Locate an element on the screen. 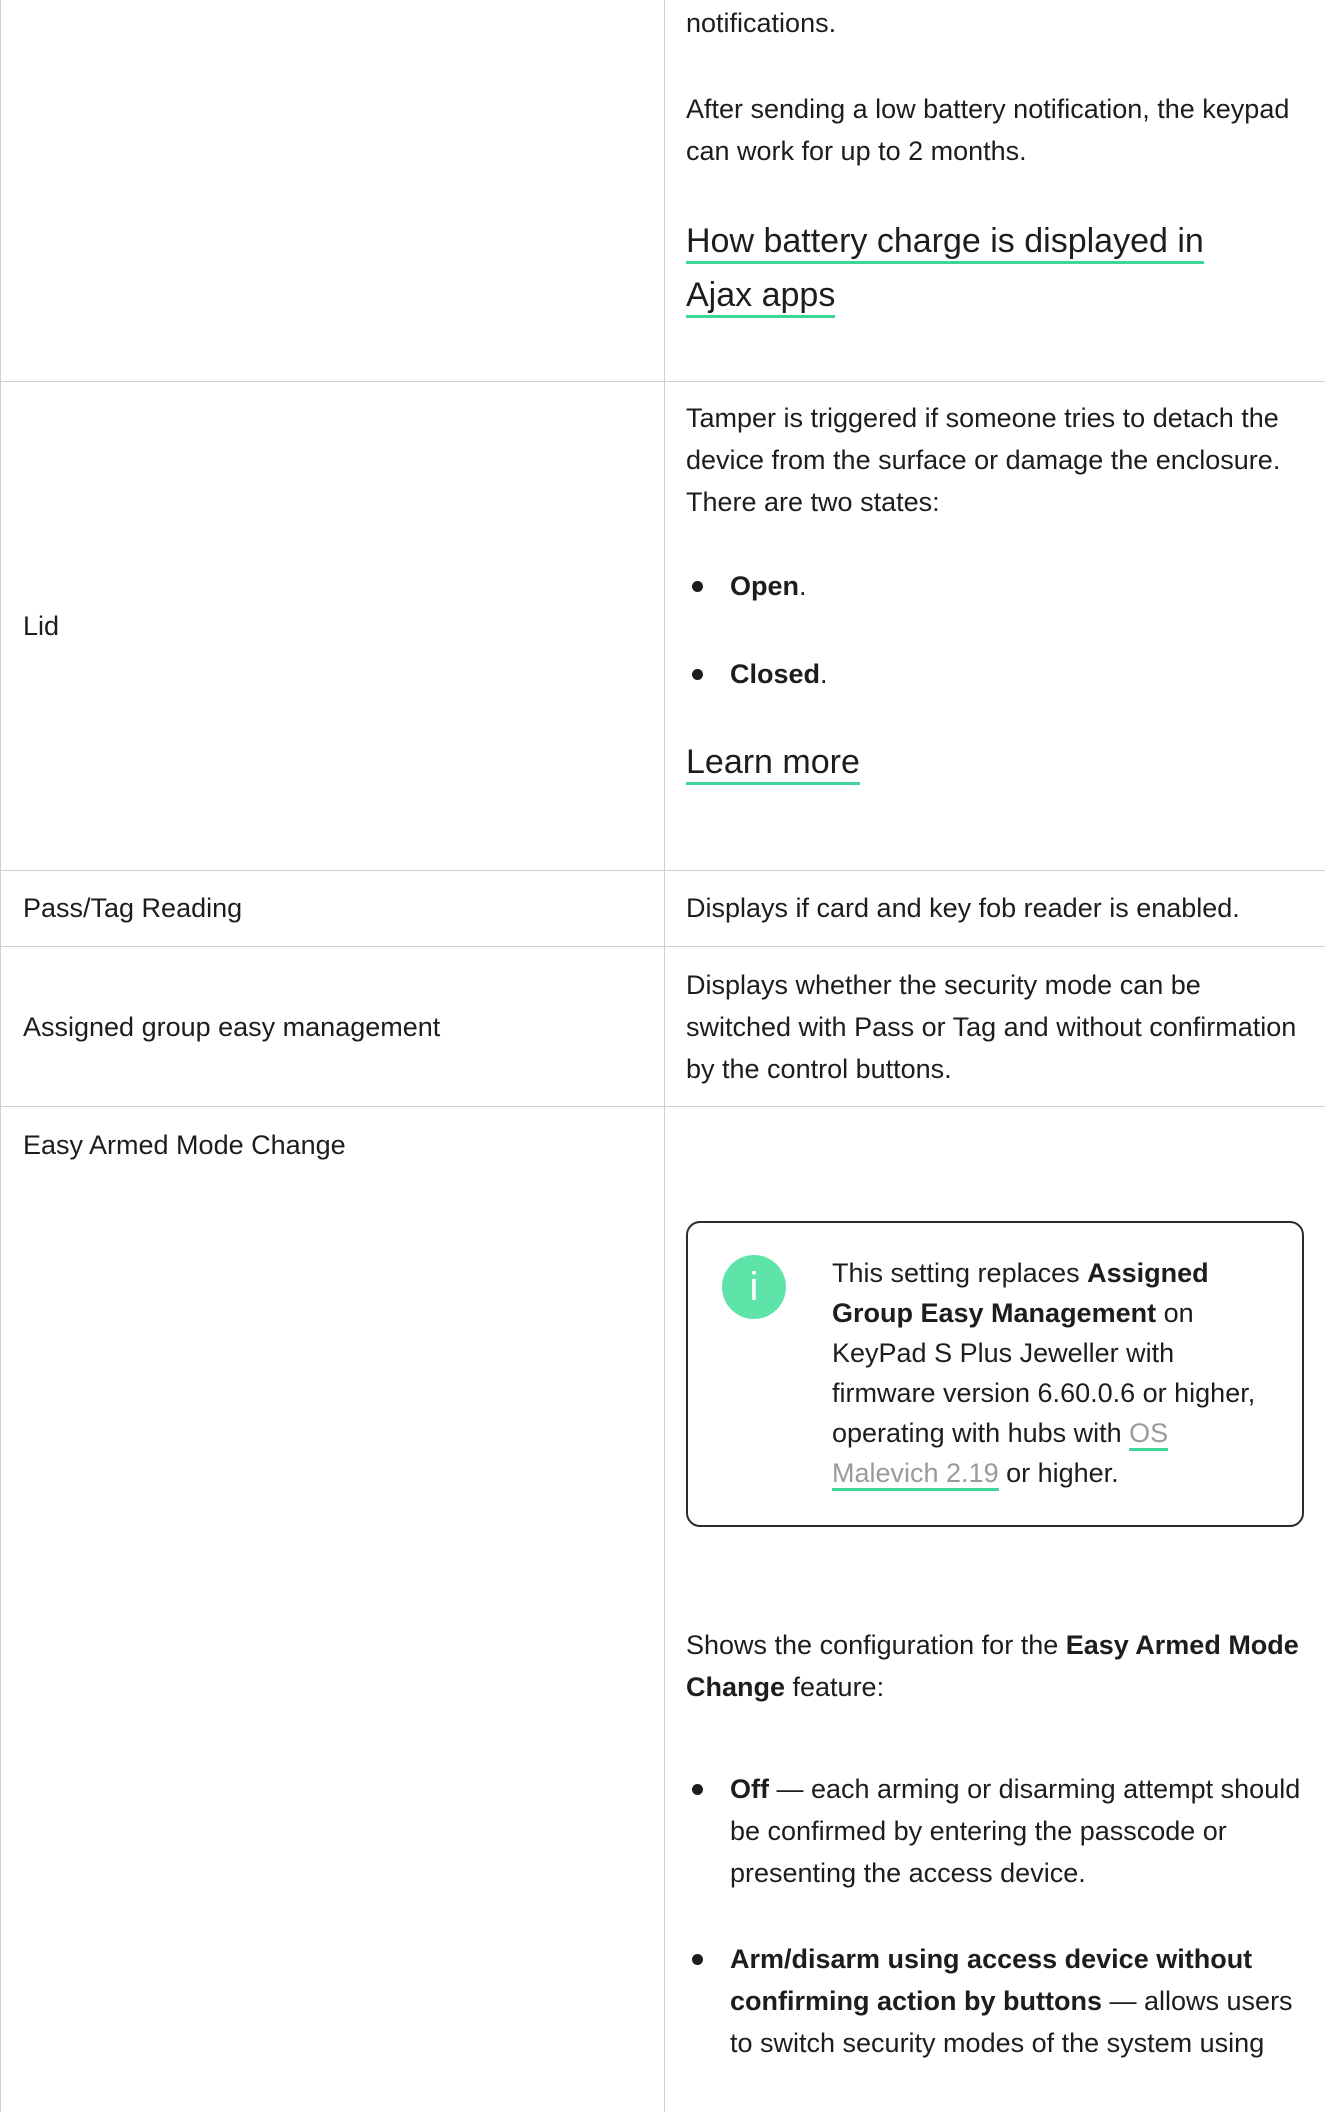 The width and height of the screenshot is (1325, 2112). table-border-left is located at coordinates (0, 1056).